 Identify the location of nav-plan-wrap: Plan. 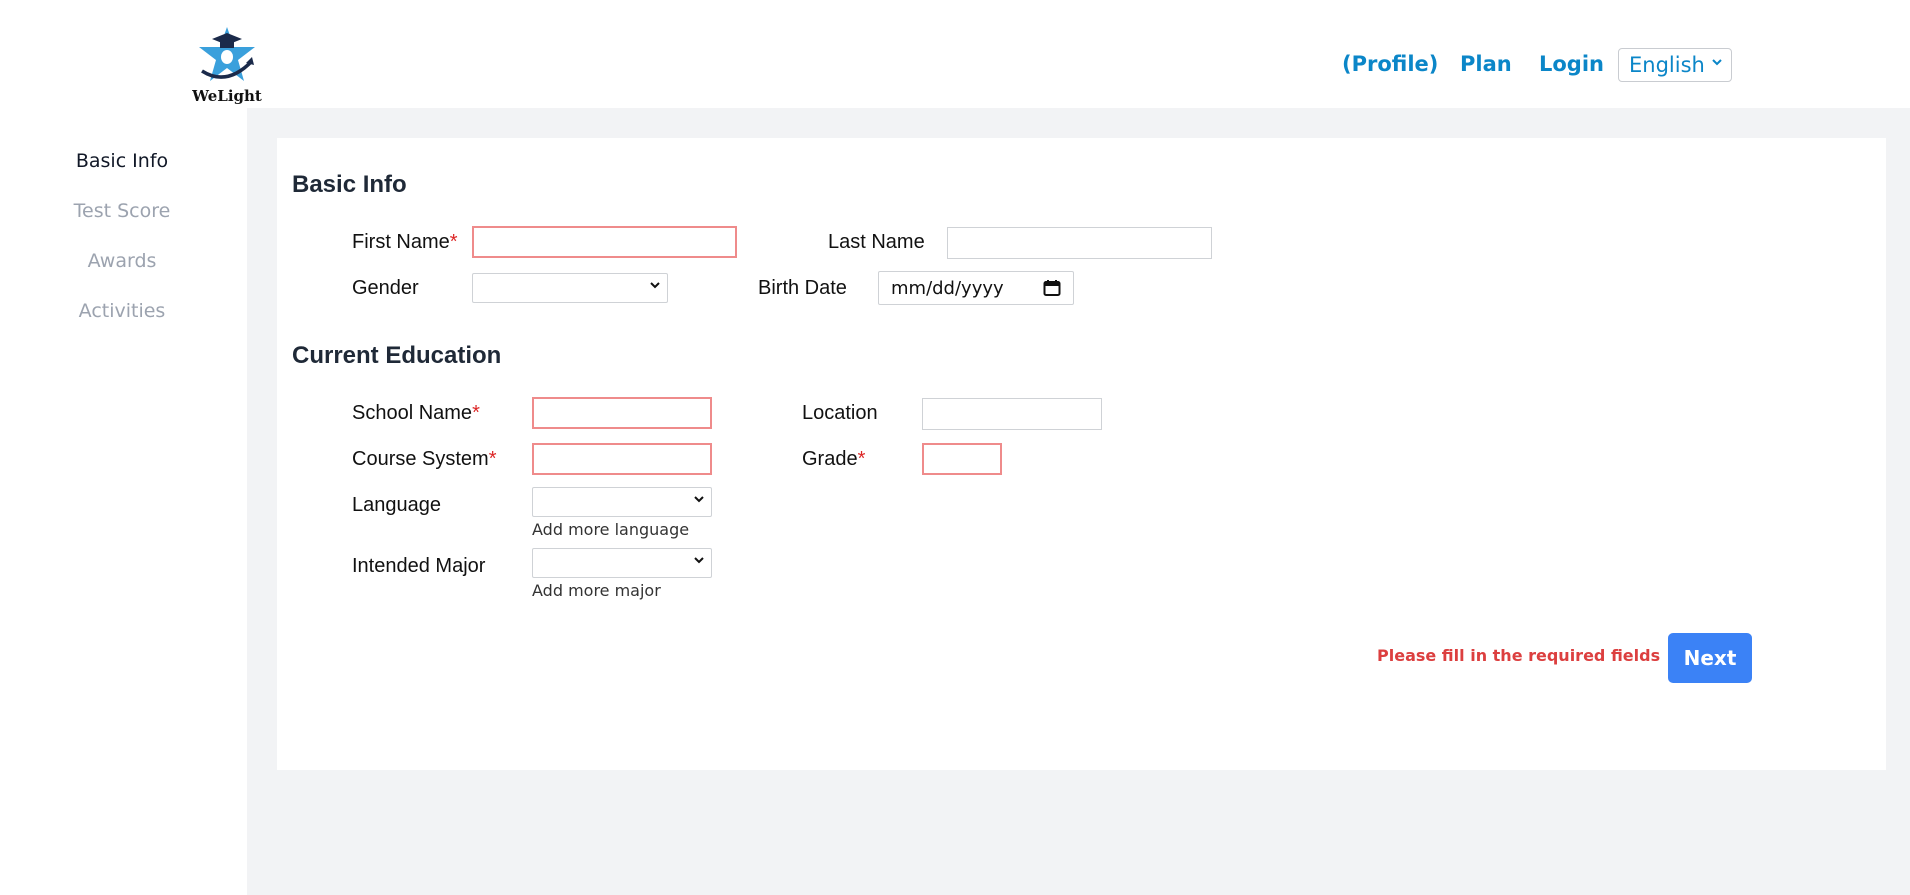
(1486, 64).